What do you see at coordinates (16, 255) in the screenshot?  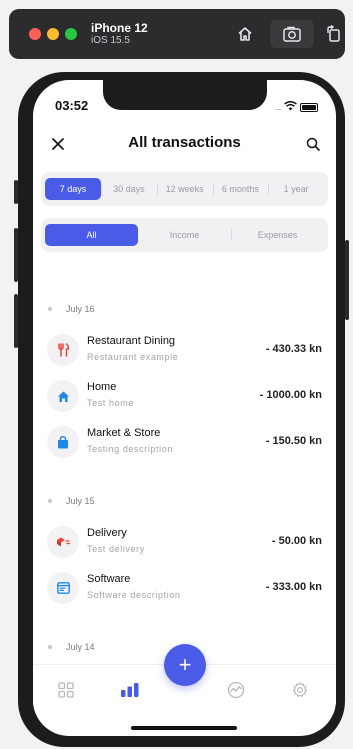 I see `volume-up-button` at bounding box center [16, 255].